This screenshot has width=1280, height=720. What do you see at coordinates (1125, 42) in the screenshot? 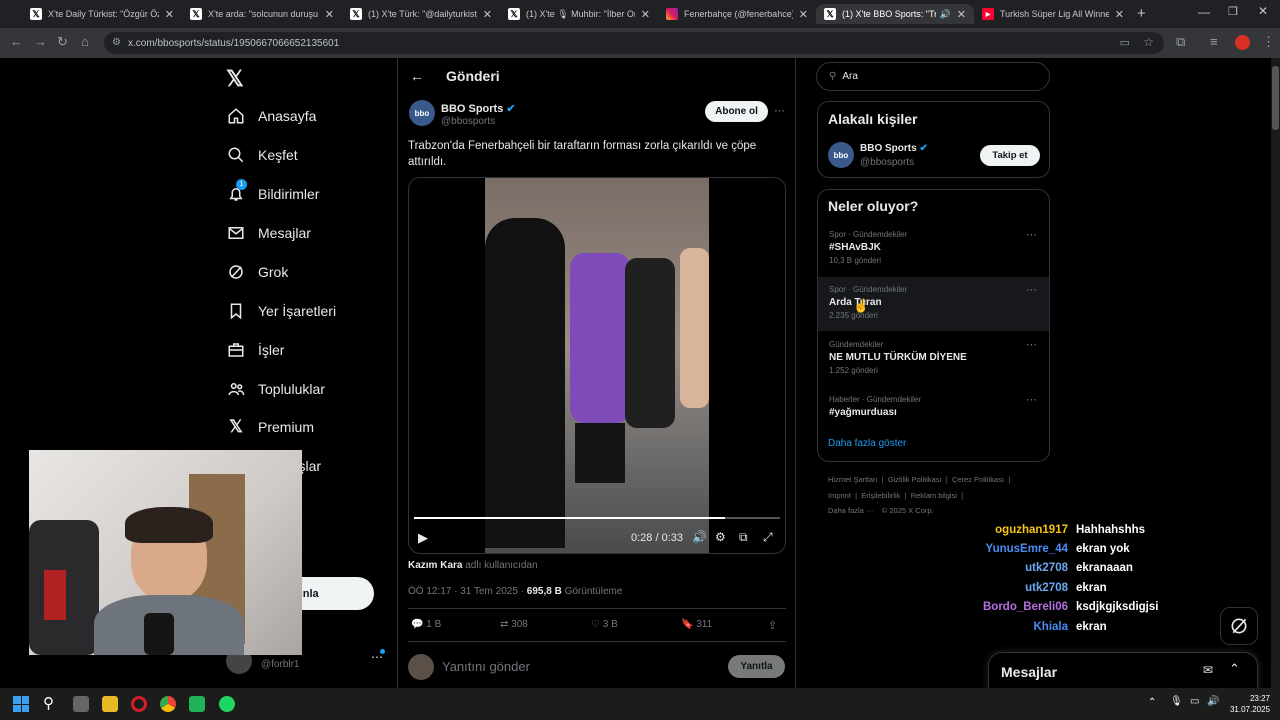
I see `cast-icon: ▭` at bounding box center [1125, 42].